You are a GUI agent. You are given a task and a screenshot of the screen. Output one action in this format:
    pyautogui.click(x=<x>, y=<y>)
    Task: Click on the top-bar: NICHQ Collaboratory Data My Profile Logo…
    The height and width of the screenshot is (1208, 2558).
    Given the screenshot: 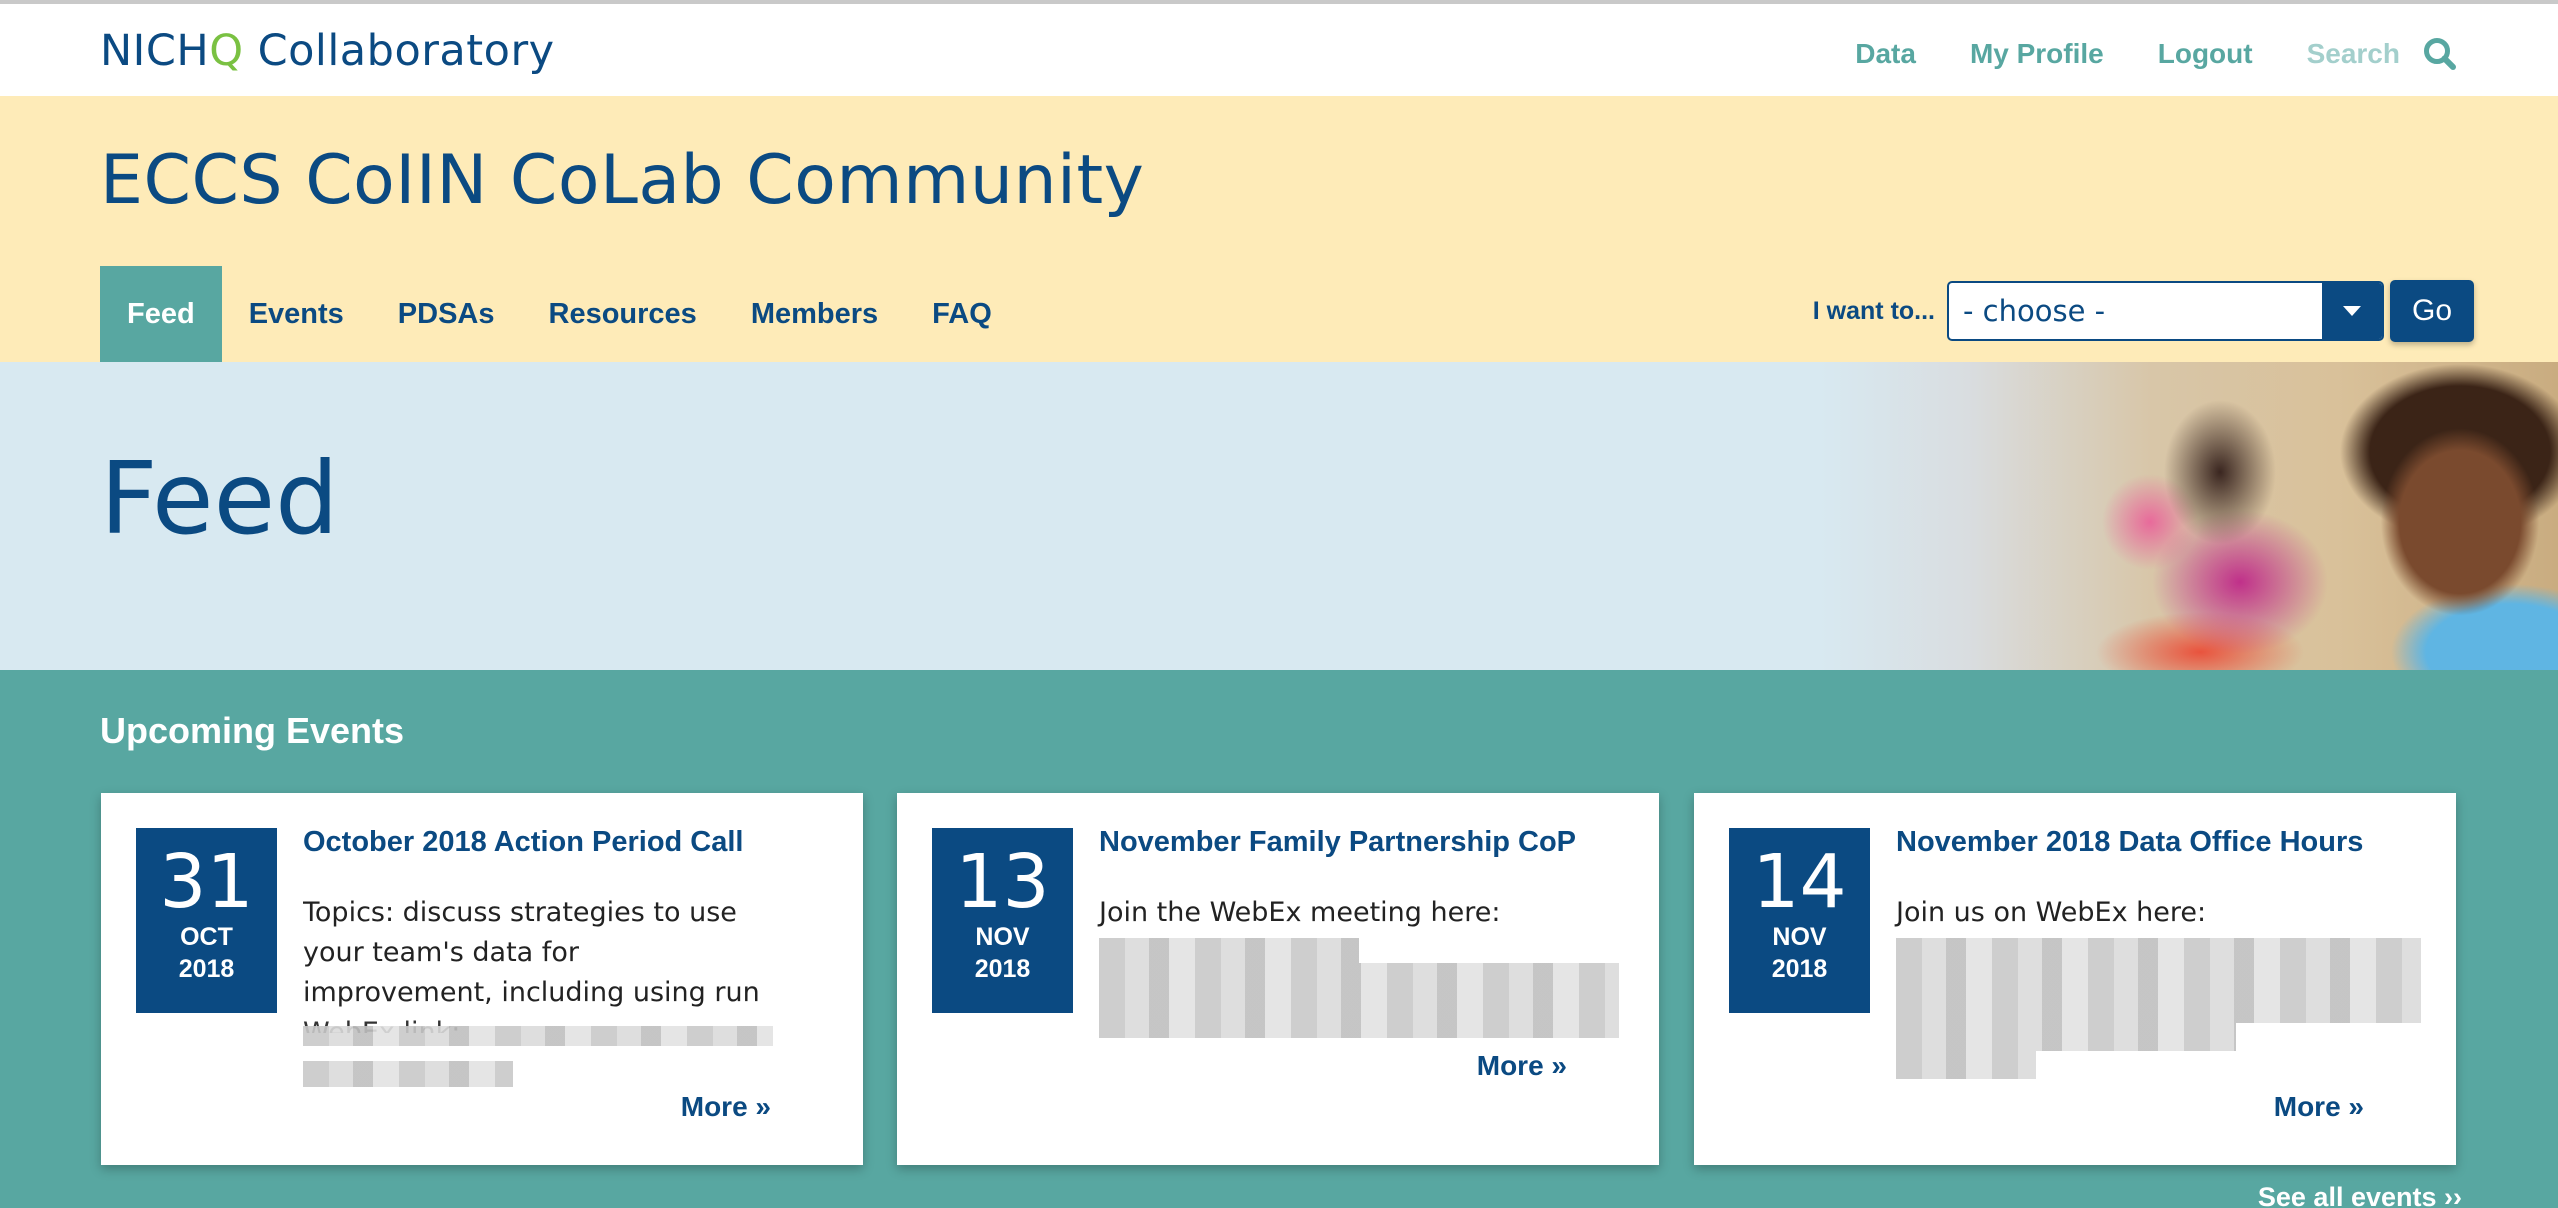 What is the action you would take?
    pyautogui.click(x=1279, y=48)
    